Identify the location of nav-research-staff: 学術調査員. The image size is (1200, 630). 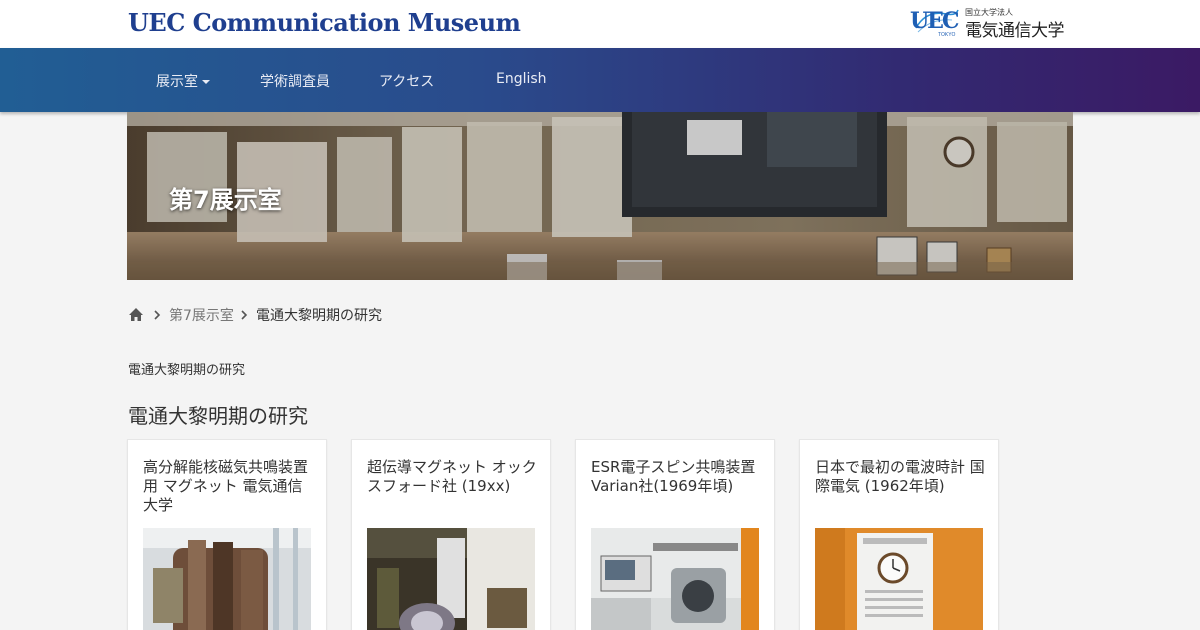
(295, 81).